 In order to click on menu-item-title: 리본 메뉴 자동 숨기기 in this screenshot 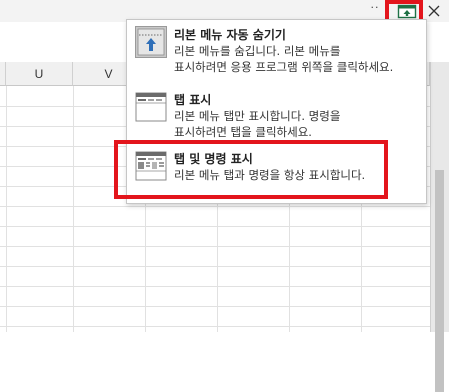, I will do `click(230, 35)`.